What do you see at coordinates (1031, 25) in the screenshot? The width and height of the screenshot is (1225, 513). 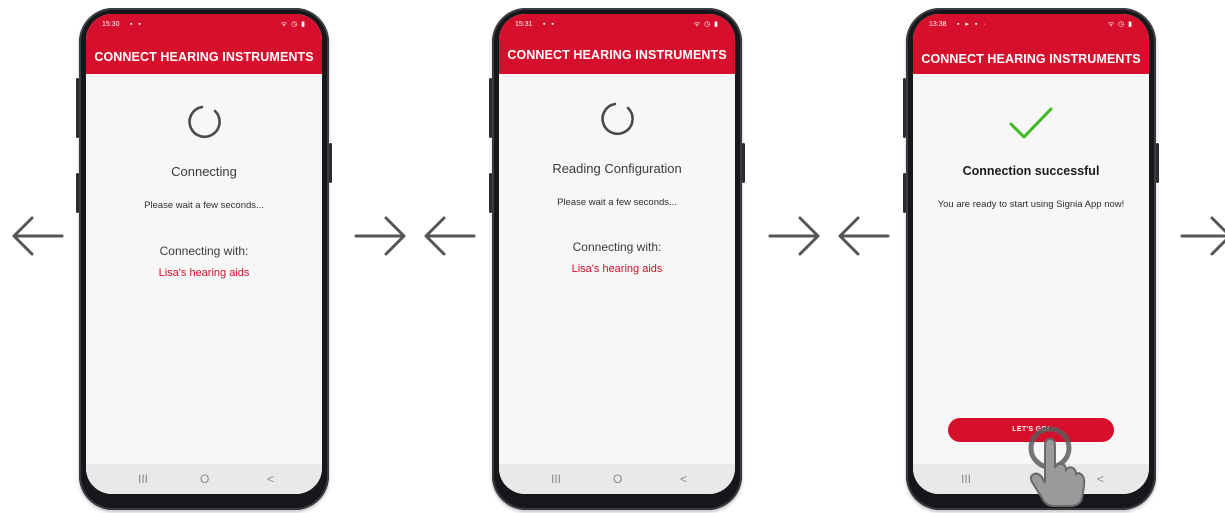 I see `status-bar: 13:38 ▪ ▸ ▪ · ᯤ ◷ ▮` at bounding box center [1031, 25].